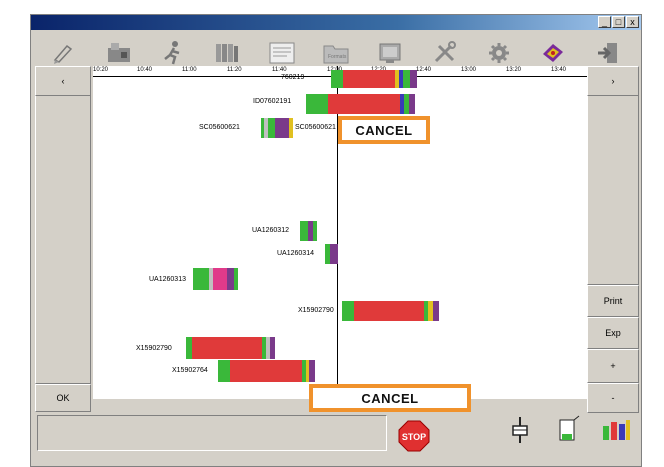 The height and width of the screenshot is (467, 664). Describe the element at coordinates (559, 70) in the screenshot. I see `tick-label: 13:40` at that location.